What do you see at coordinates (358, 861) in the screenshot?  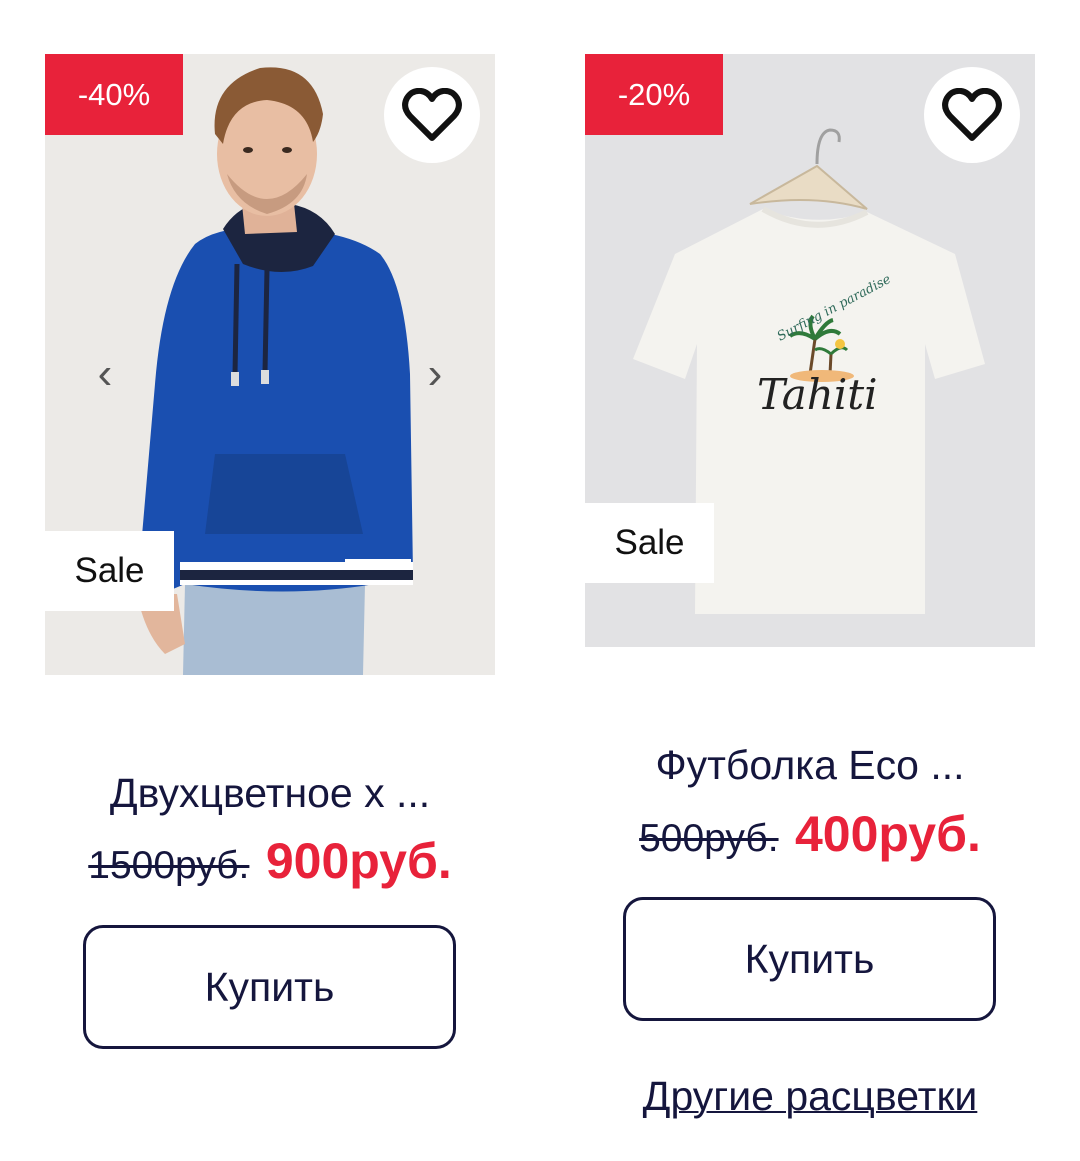 I see `new-price: 900руб.` at bounding box center [358, 861].